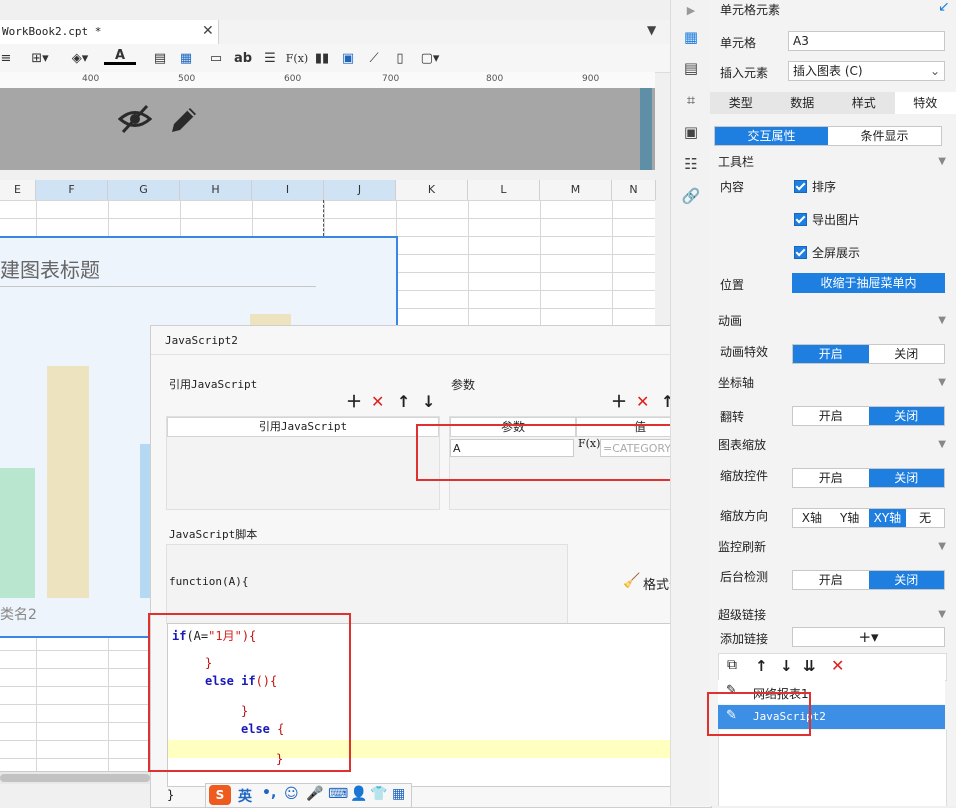 The width and height of the screenshot is (956, 808). What do you see at coordinates (868, 637) in the screenshot?
I see `add-link-button: +▾` at bounding box center [868, 637].